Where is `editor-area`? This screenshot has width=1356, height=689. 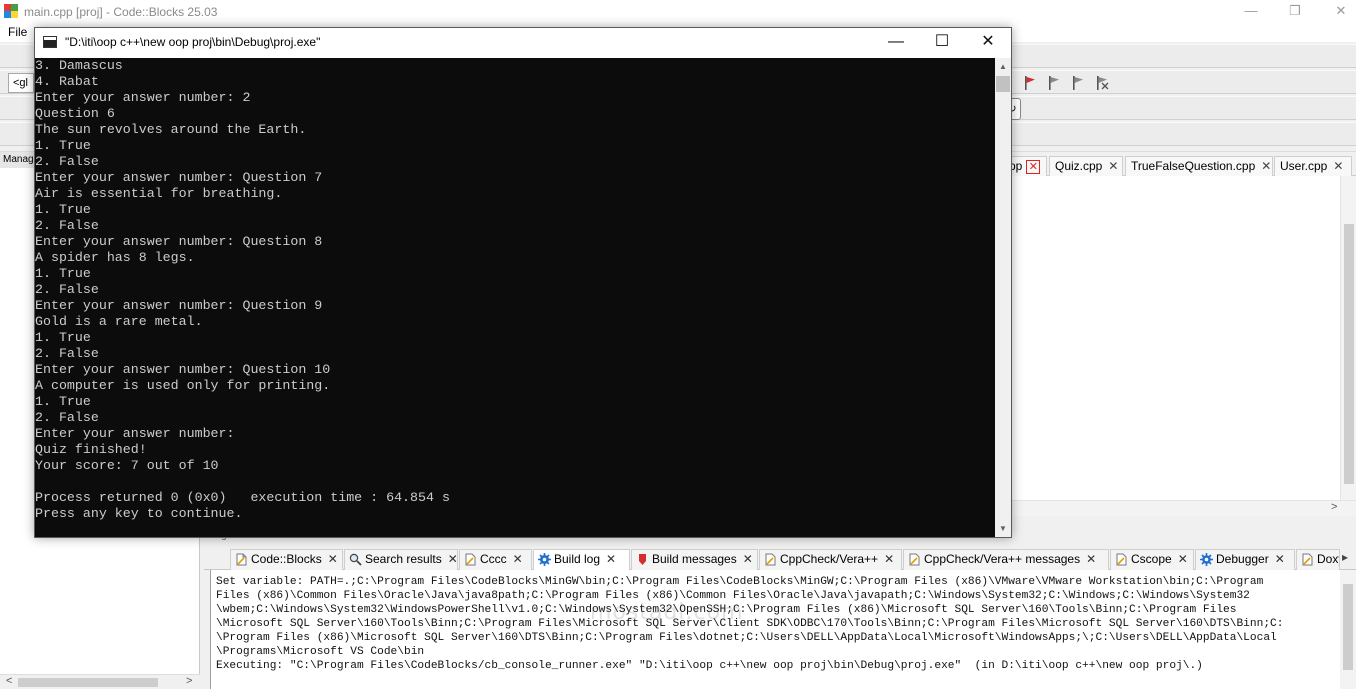
editor-area is located at coordinates (1179, 346).